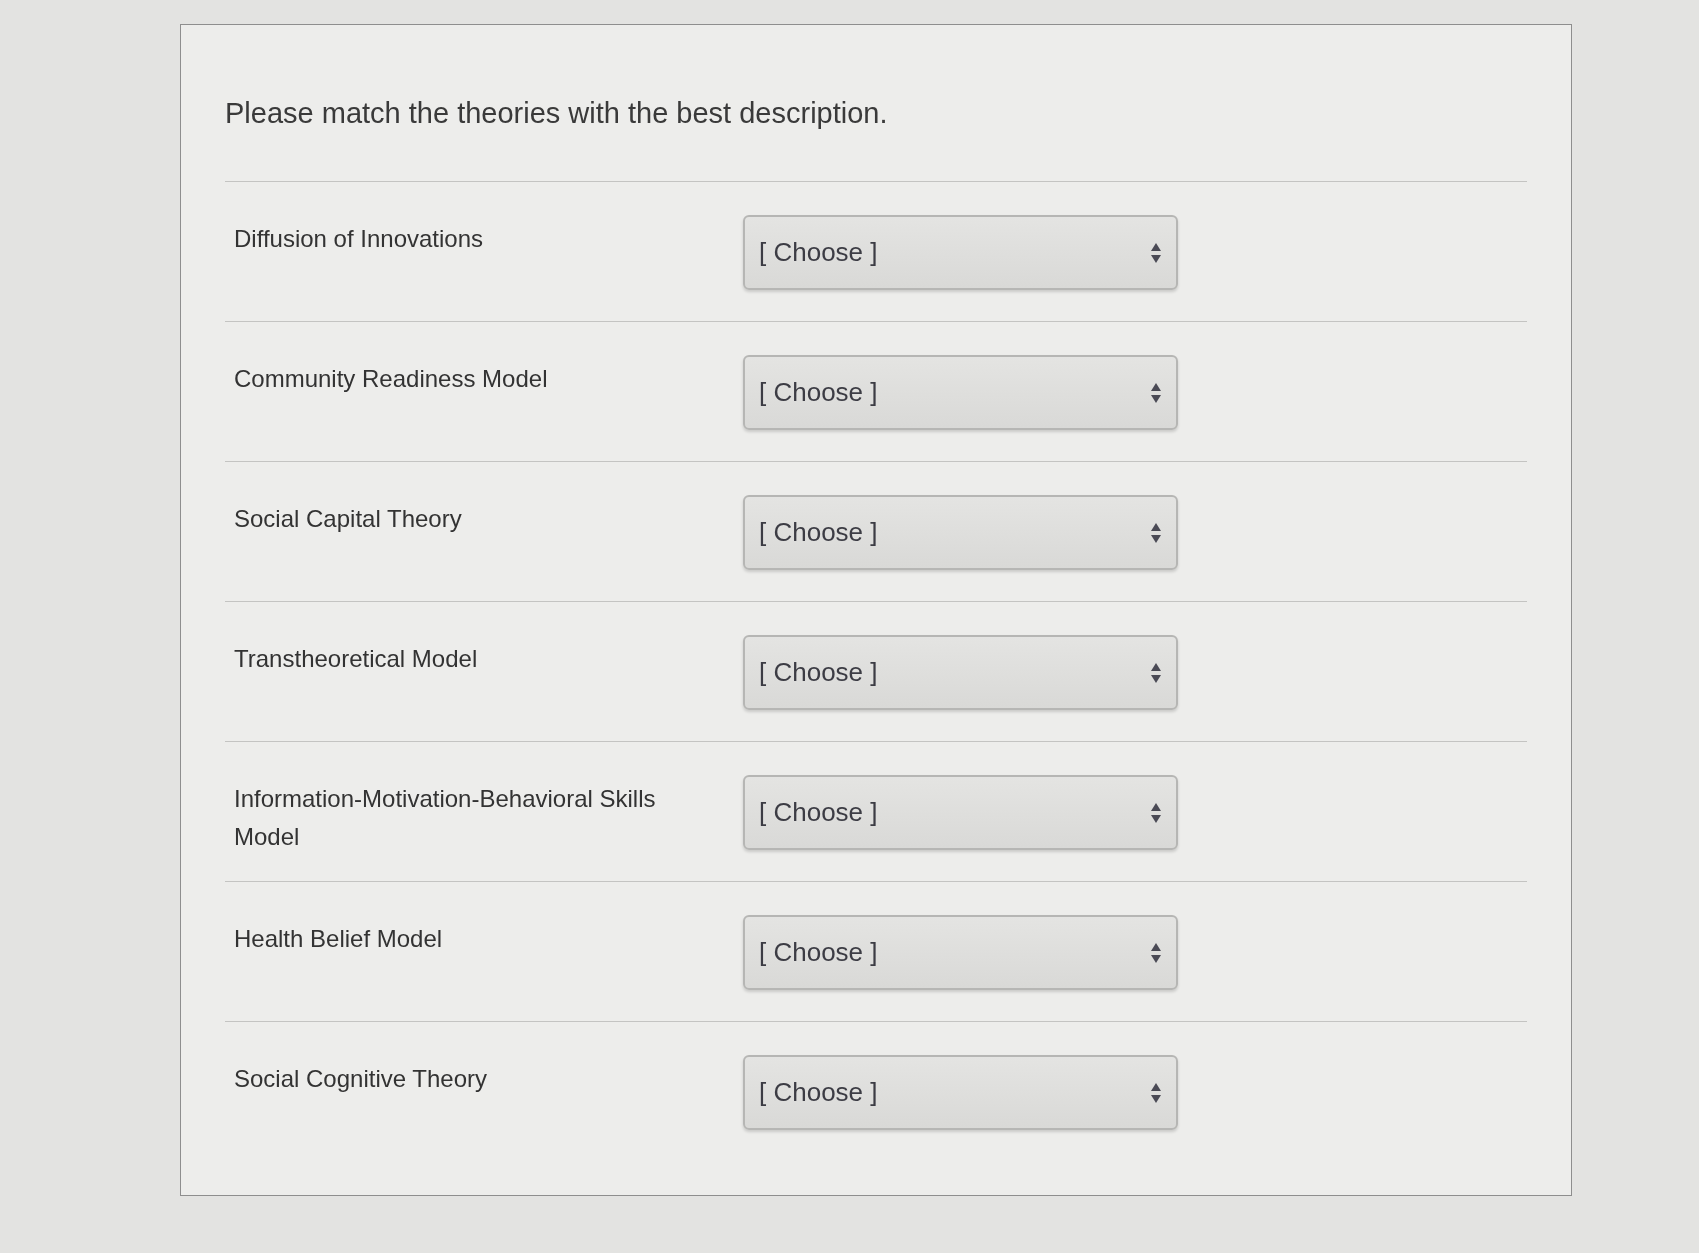 This screenshot has height=1253, width=1699. Describe the element at coordinates (391, 379) in the screenshot. I see `theory-label: Community Readiness Model` at that location.